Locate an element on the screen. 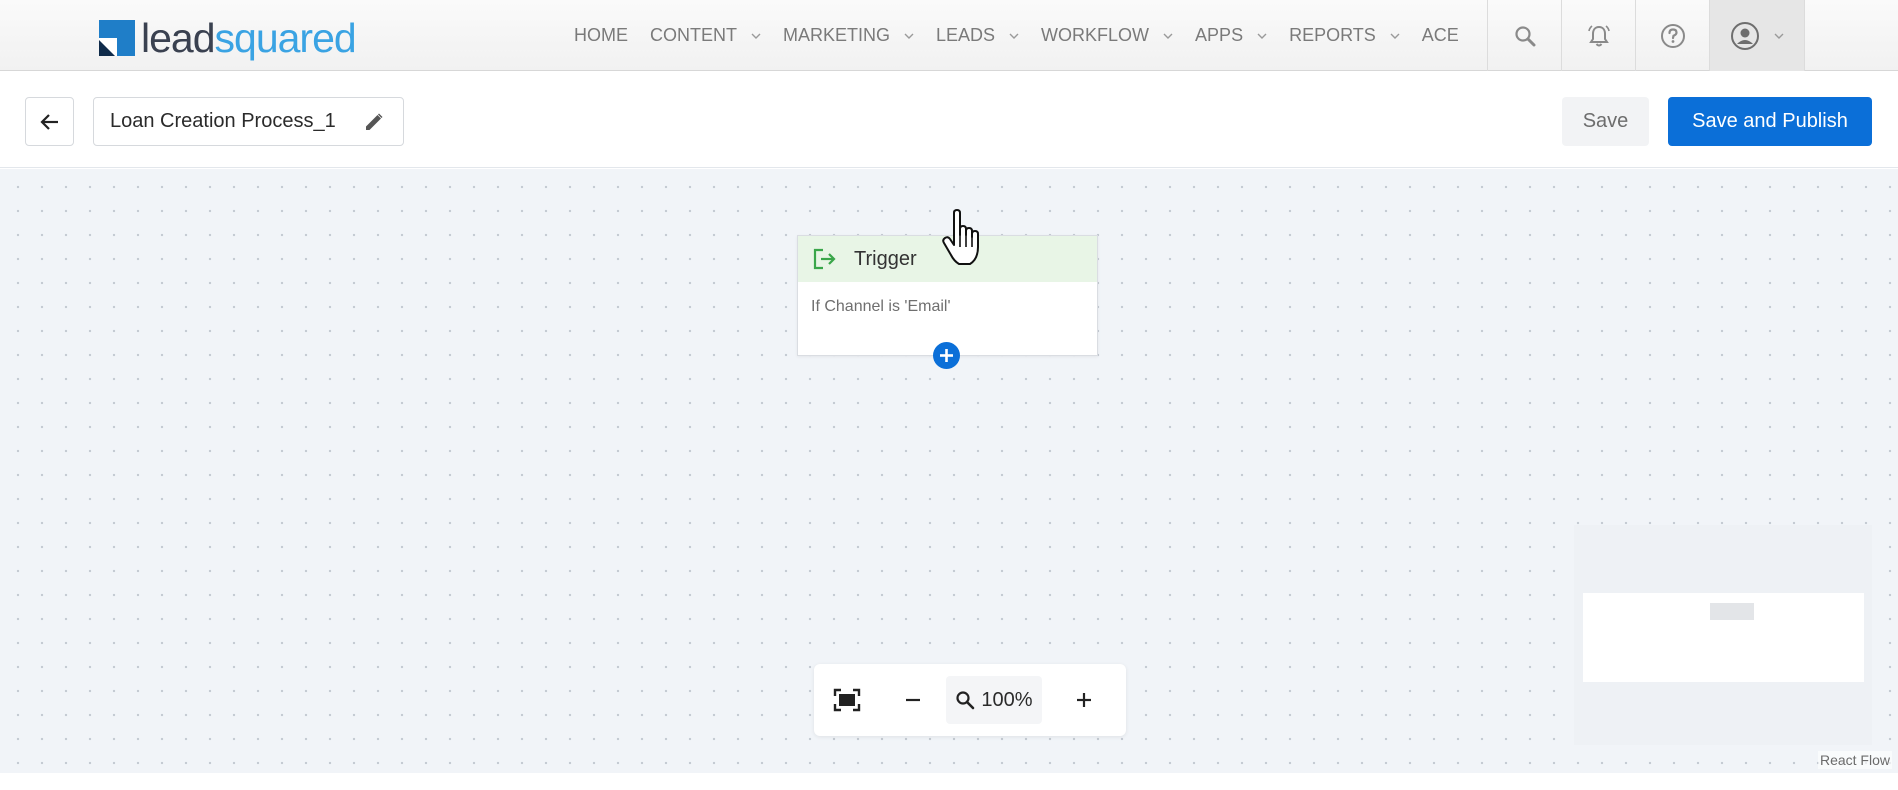 This screenshot has height=790, width=1898. logo-wordmark: leadsquared is located at coordinates (249, 38).